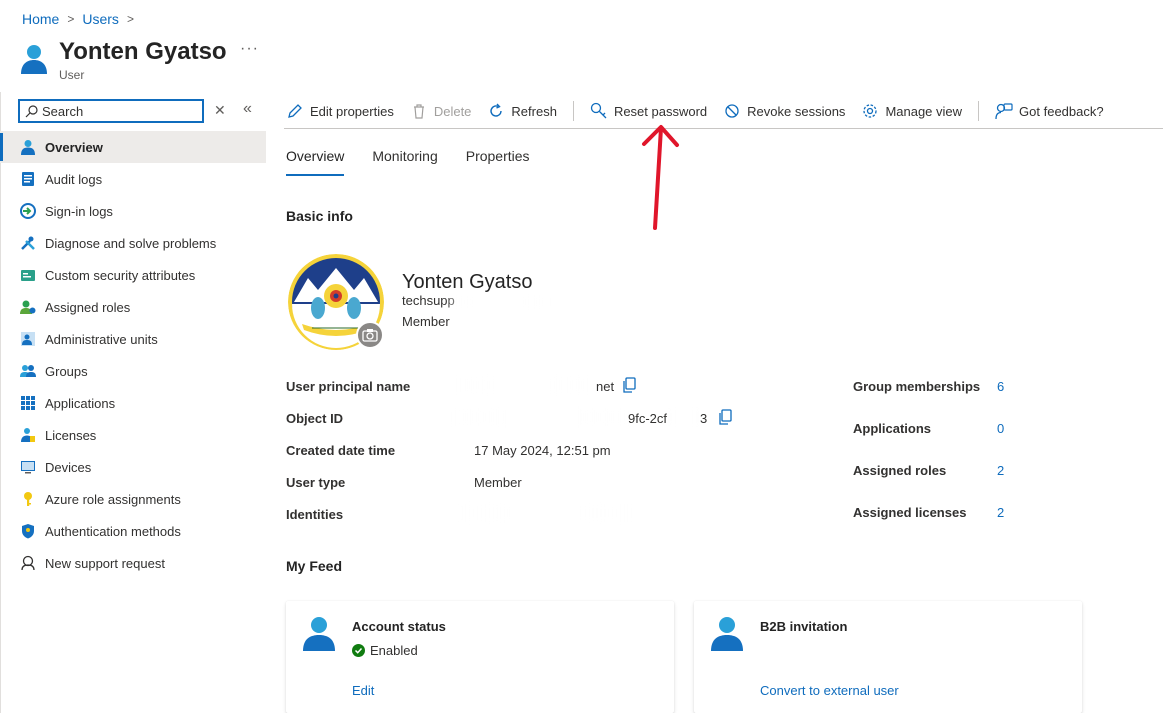 This screenshot has width=1163, height=713. Describe the element at coordinates (404, 162) in the screenshot. I see `tab-monitoring: Monitoring` at that location.